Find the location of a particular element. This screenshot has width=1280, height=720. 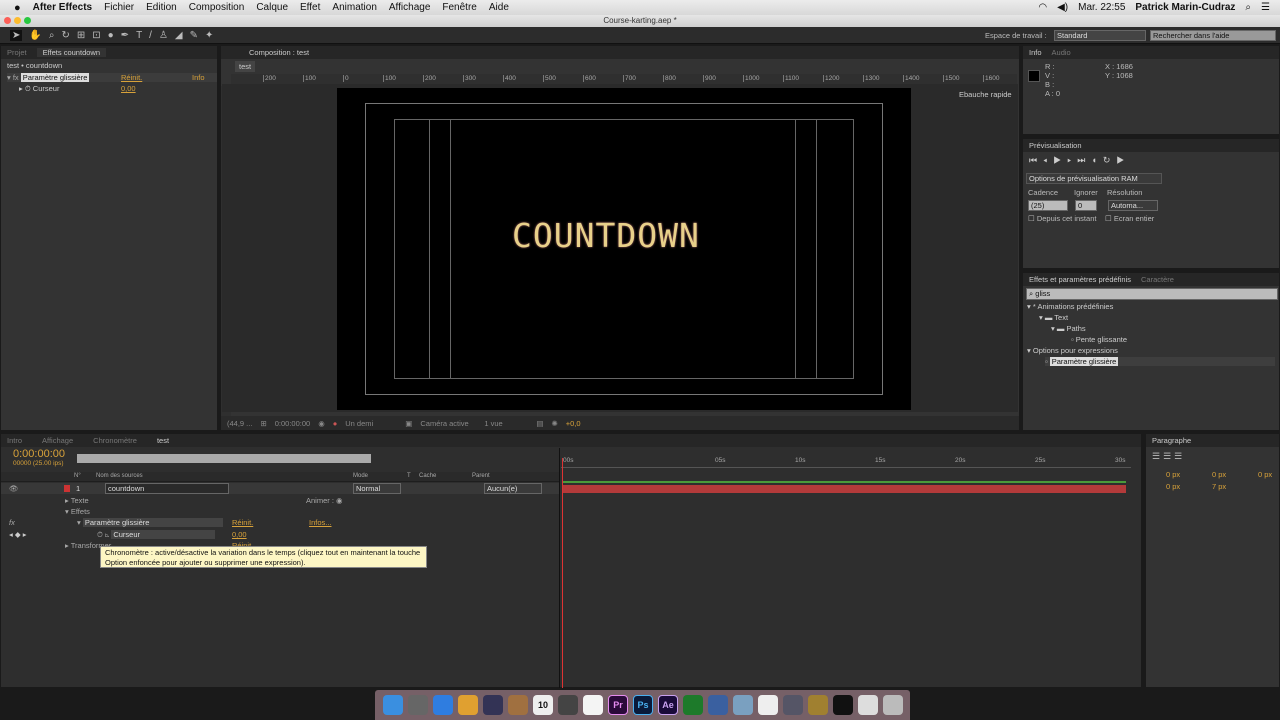

tab-composition: Composition : test is located at coordinates (268, 52).